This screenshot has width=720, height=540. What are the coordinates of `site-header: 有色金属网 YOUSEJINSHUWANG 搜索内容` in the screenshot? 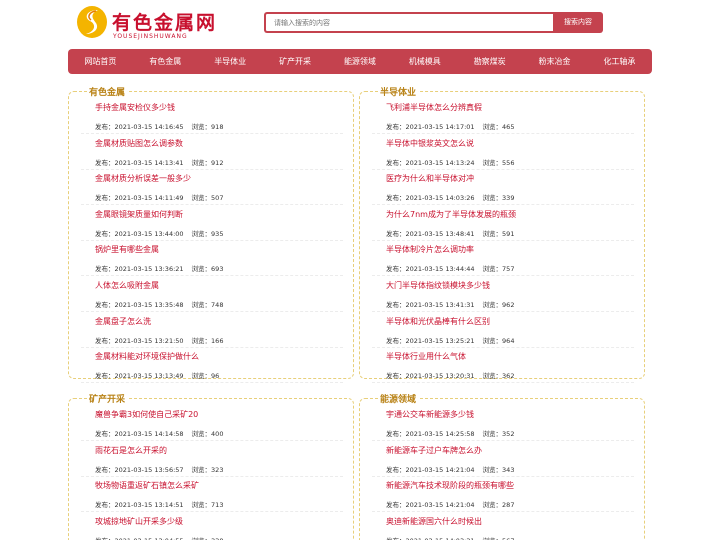 It's located at (360, 23).